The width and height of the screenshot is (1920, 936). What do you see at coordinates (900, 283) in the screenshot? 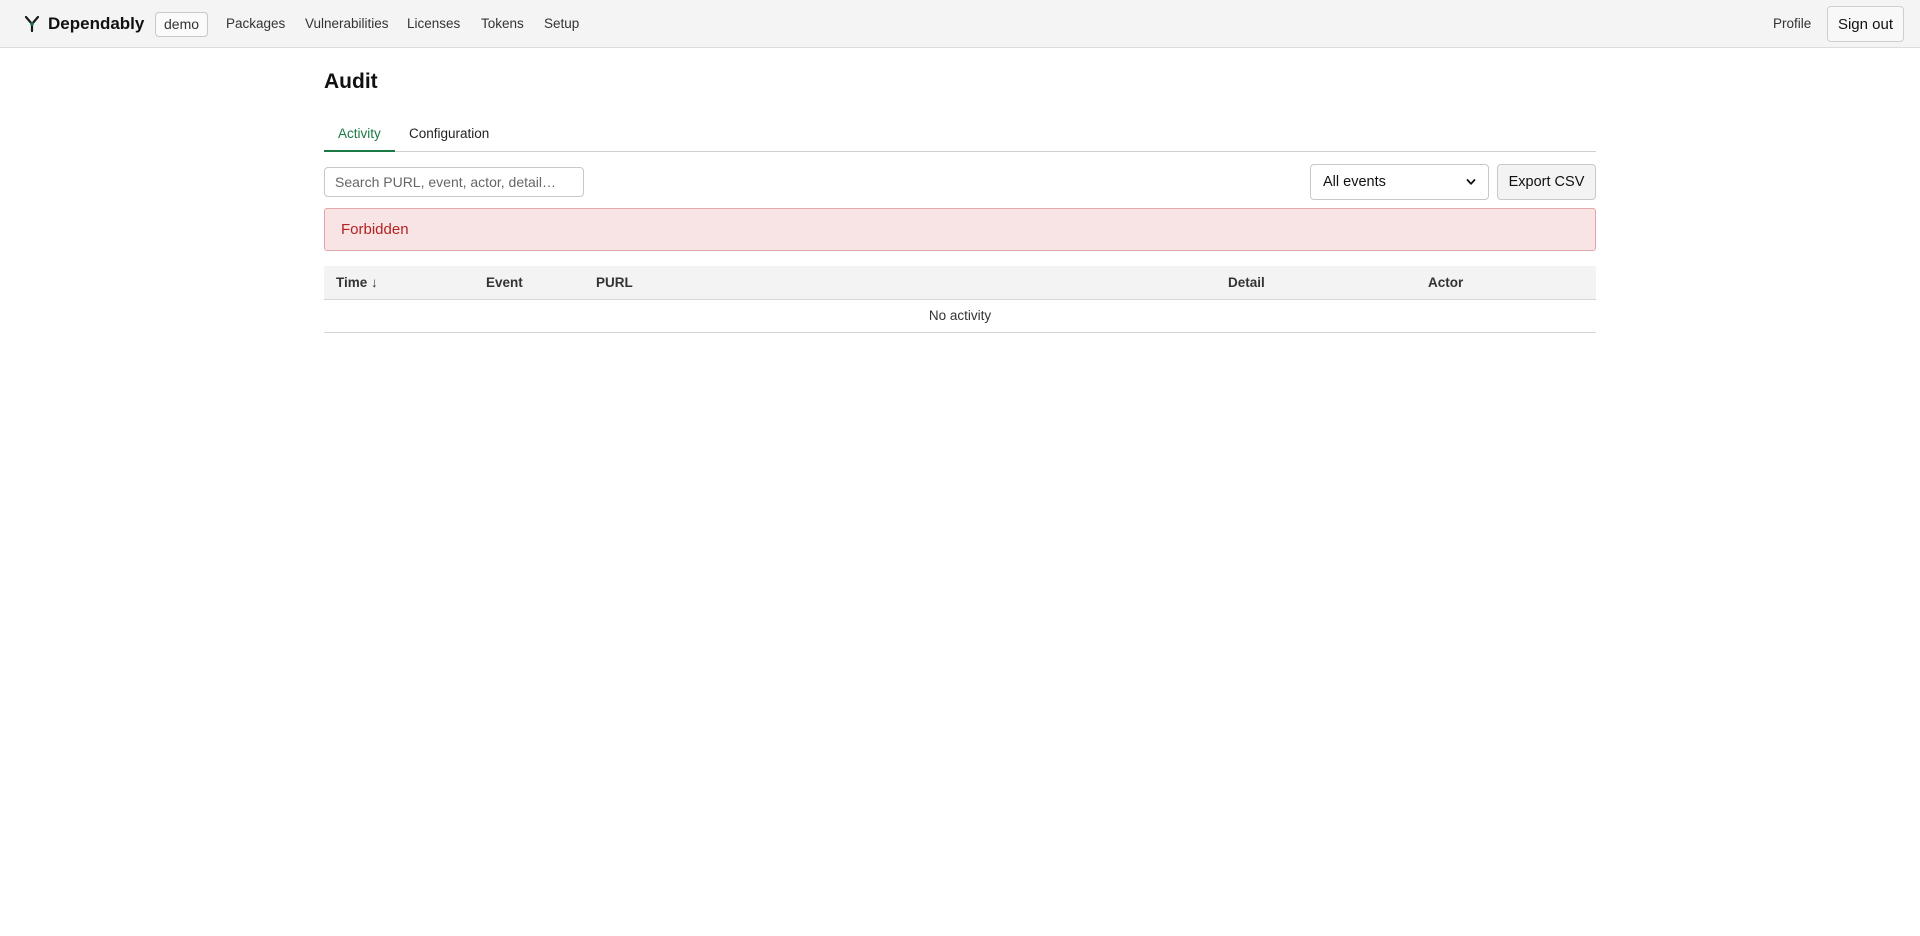
I see `column-header-purl: PURL` at bounding box center [900, 283].